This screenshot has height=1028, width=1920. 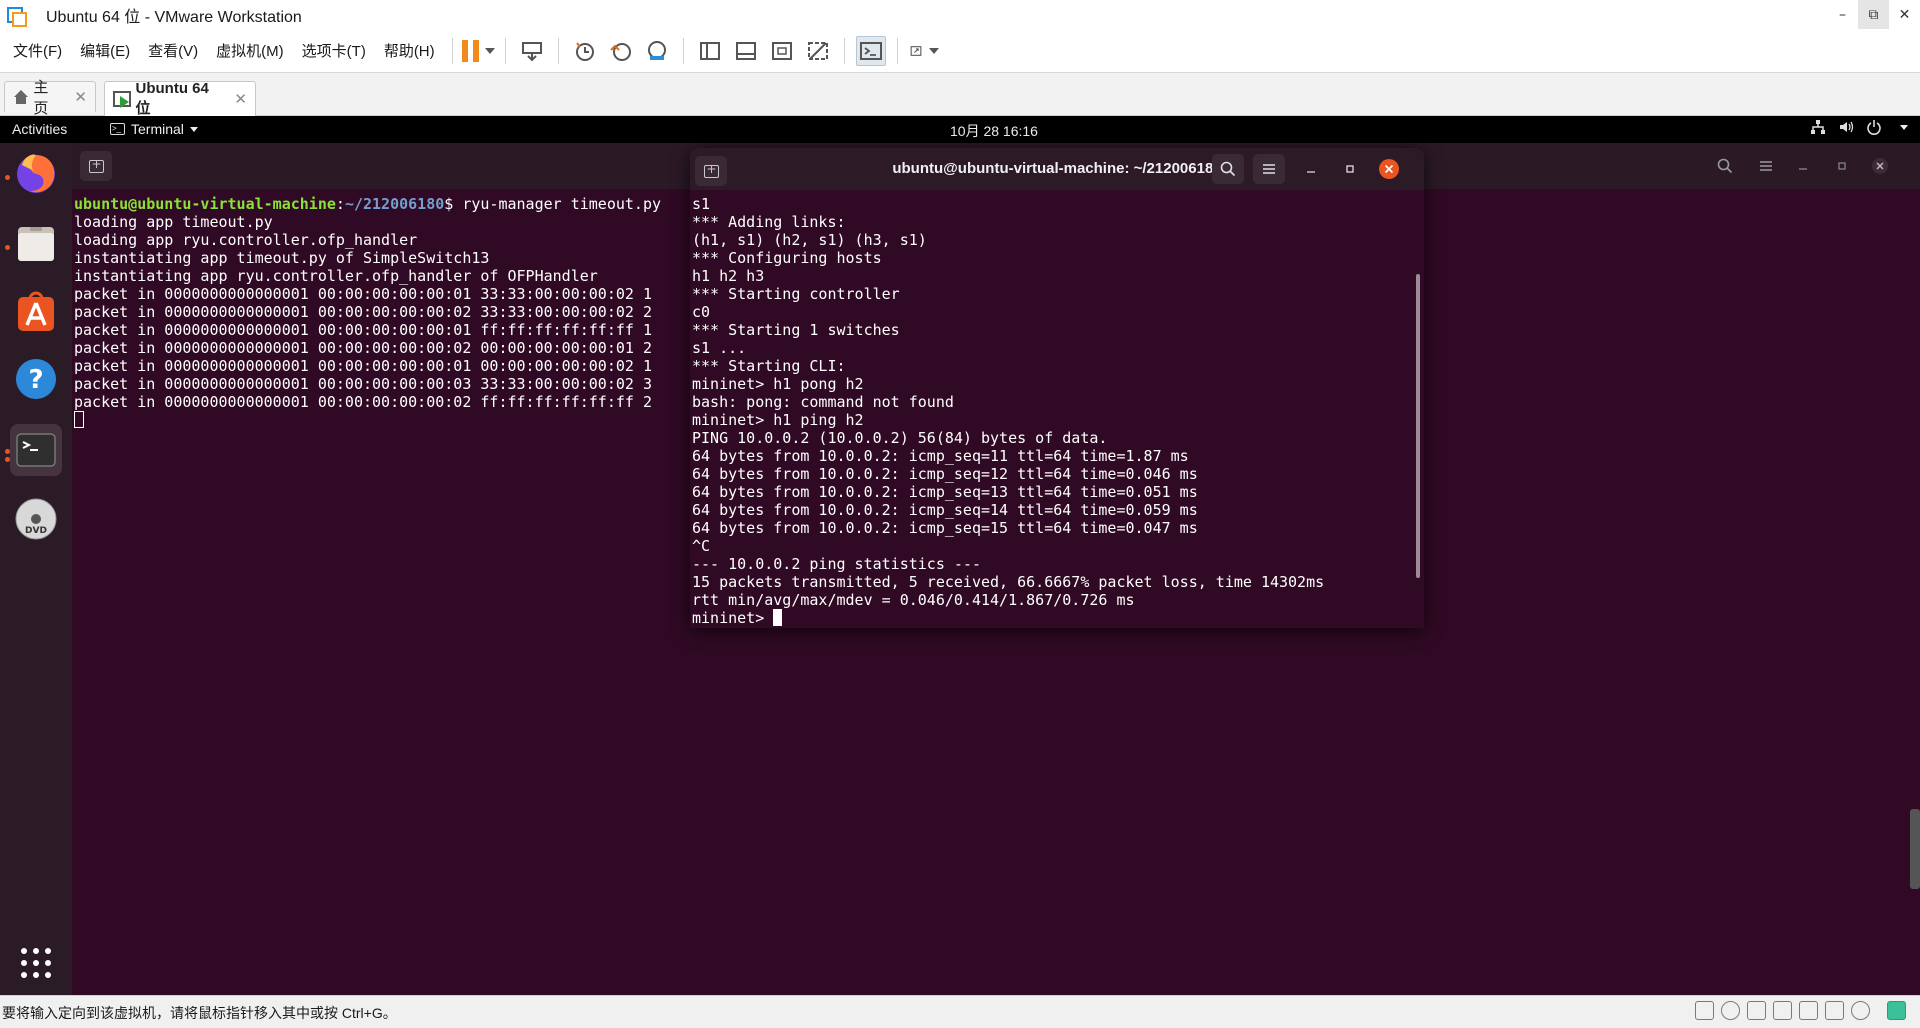 I want to click on hard-disk-icon, so click(x=1704, y=1010).